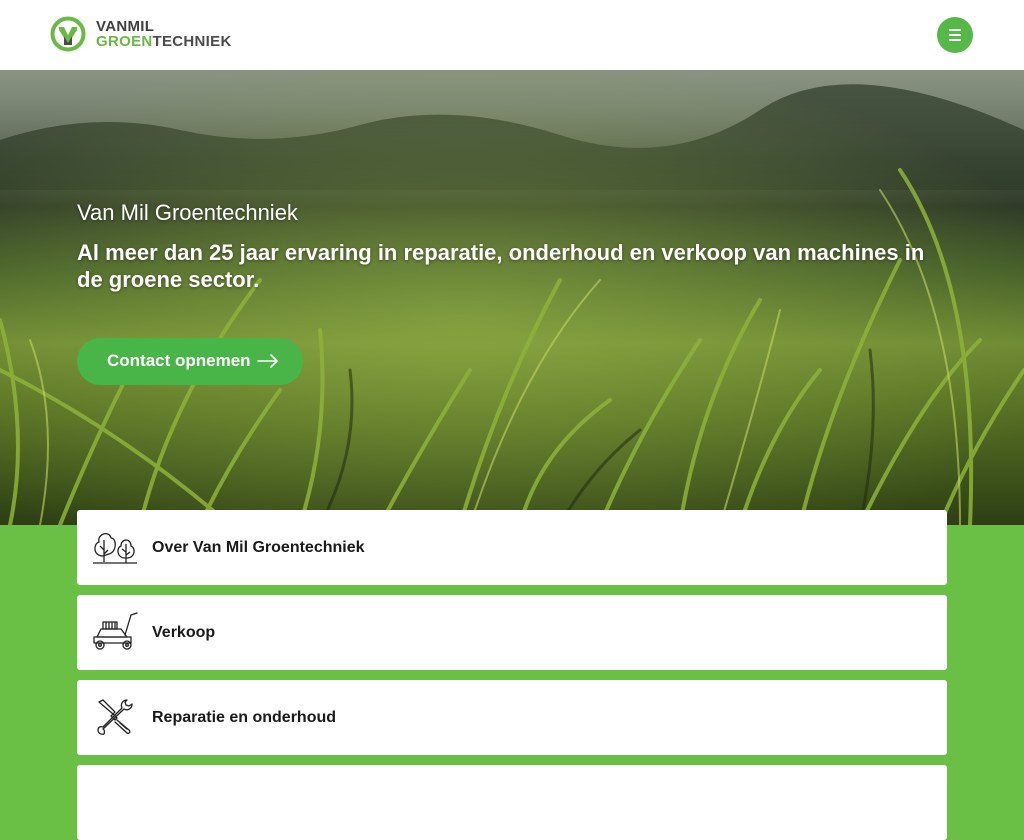 The width and height of the screenshot is (1024, 840). I want to click on hamburger-icon, so click(955, 35).